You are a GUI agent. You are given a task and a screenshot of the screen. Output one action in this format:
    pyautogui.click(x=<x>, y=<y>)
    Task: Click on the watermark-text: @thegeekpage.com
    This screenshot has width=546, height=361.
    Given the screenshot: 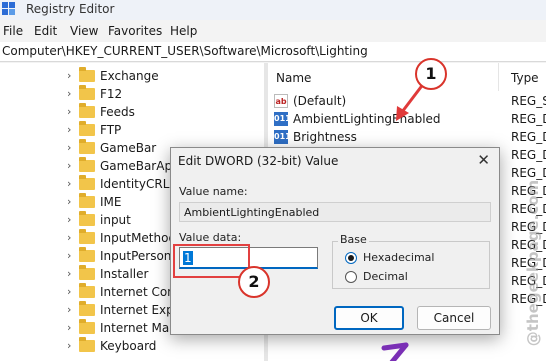 What is the action you would take?
    pyautogui.click(x=533, y=262)
    